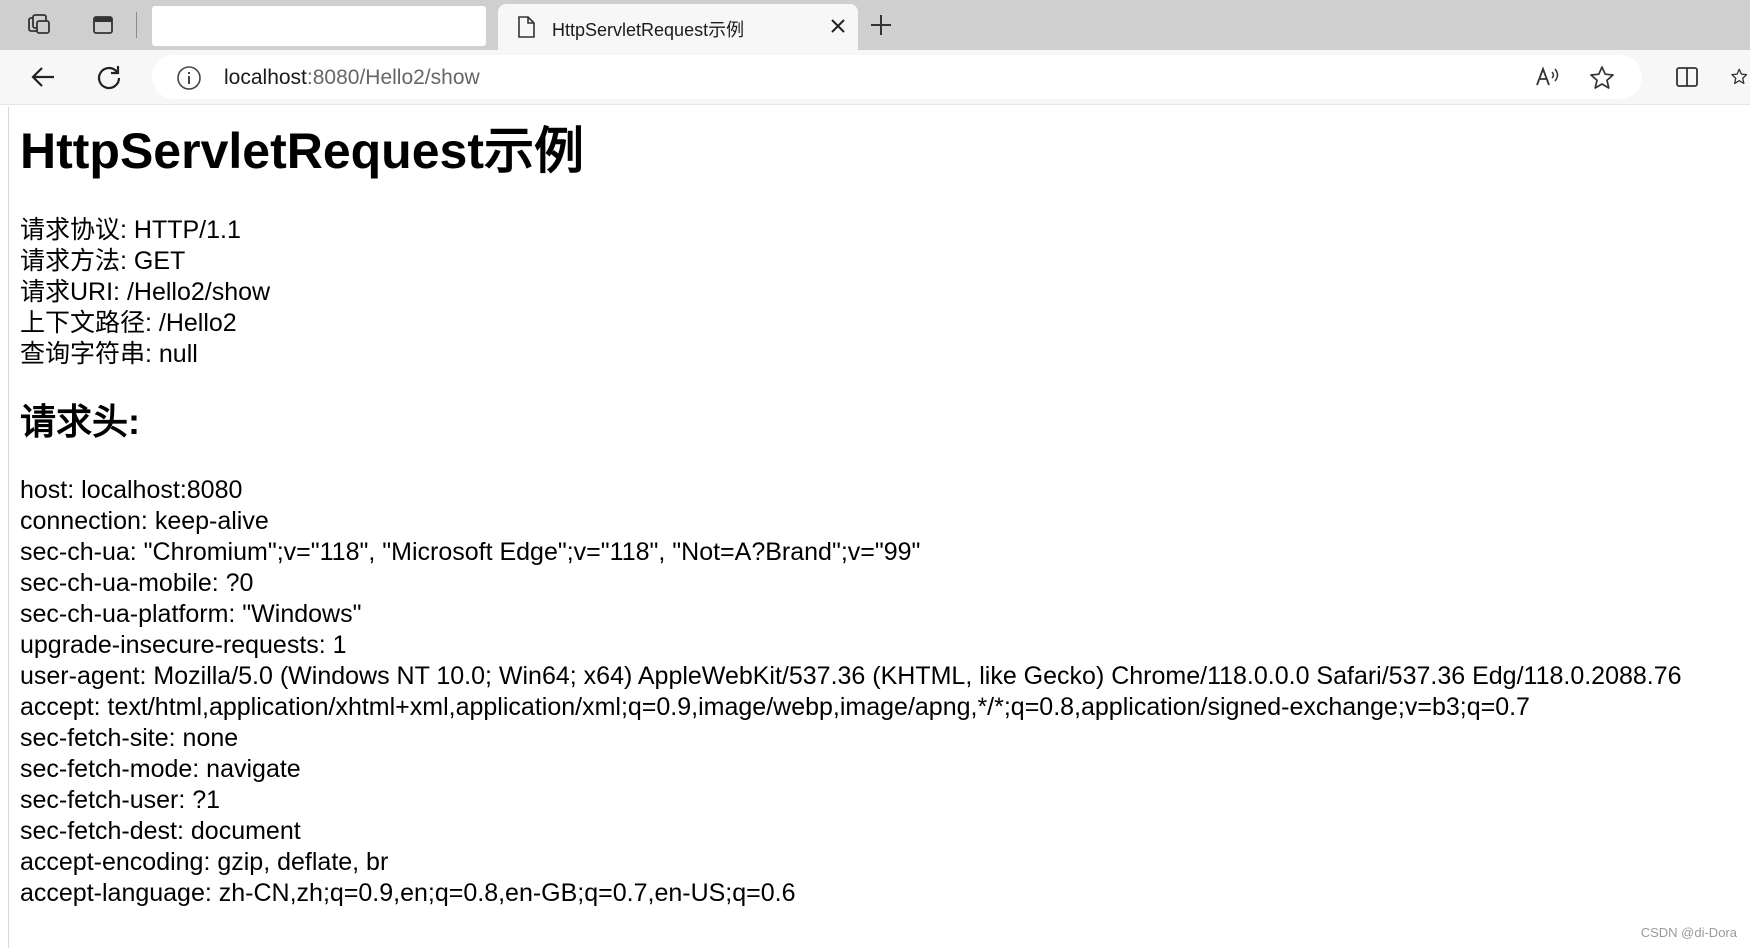 The image size is (1750, 948). Describe the element at coordinates (393, 77) in the screenshot. I see `url-path: :8080/Hello2/show` at that location.